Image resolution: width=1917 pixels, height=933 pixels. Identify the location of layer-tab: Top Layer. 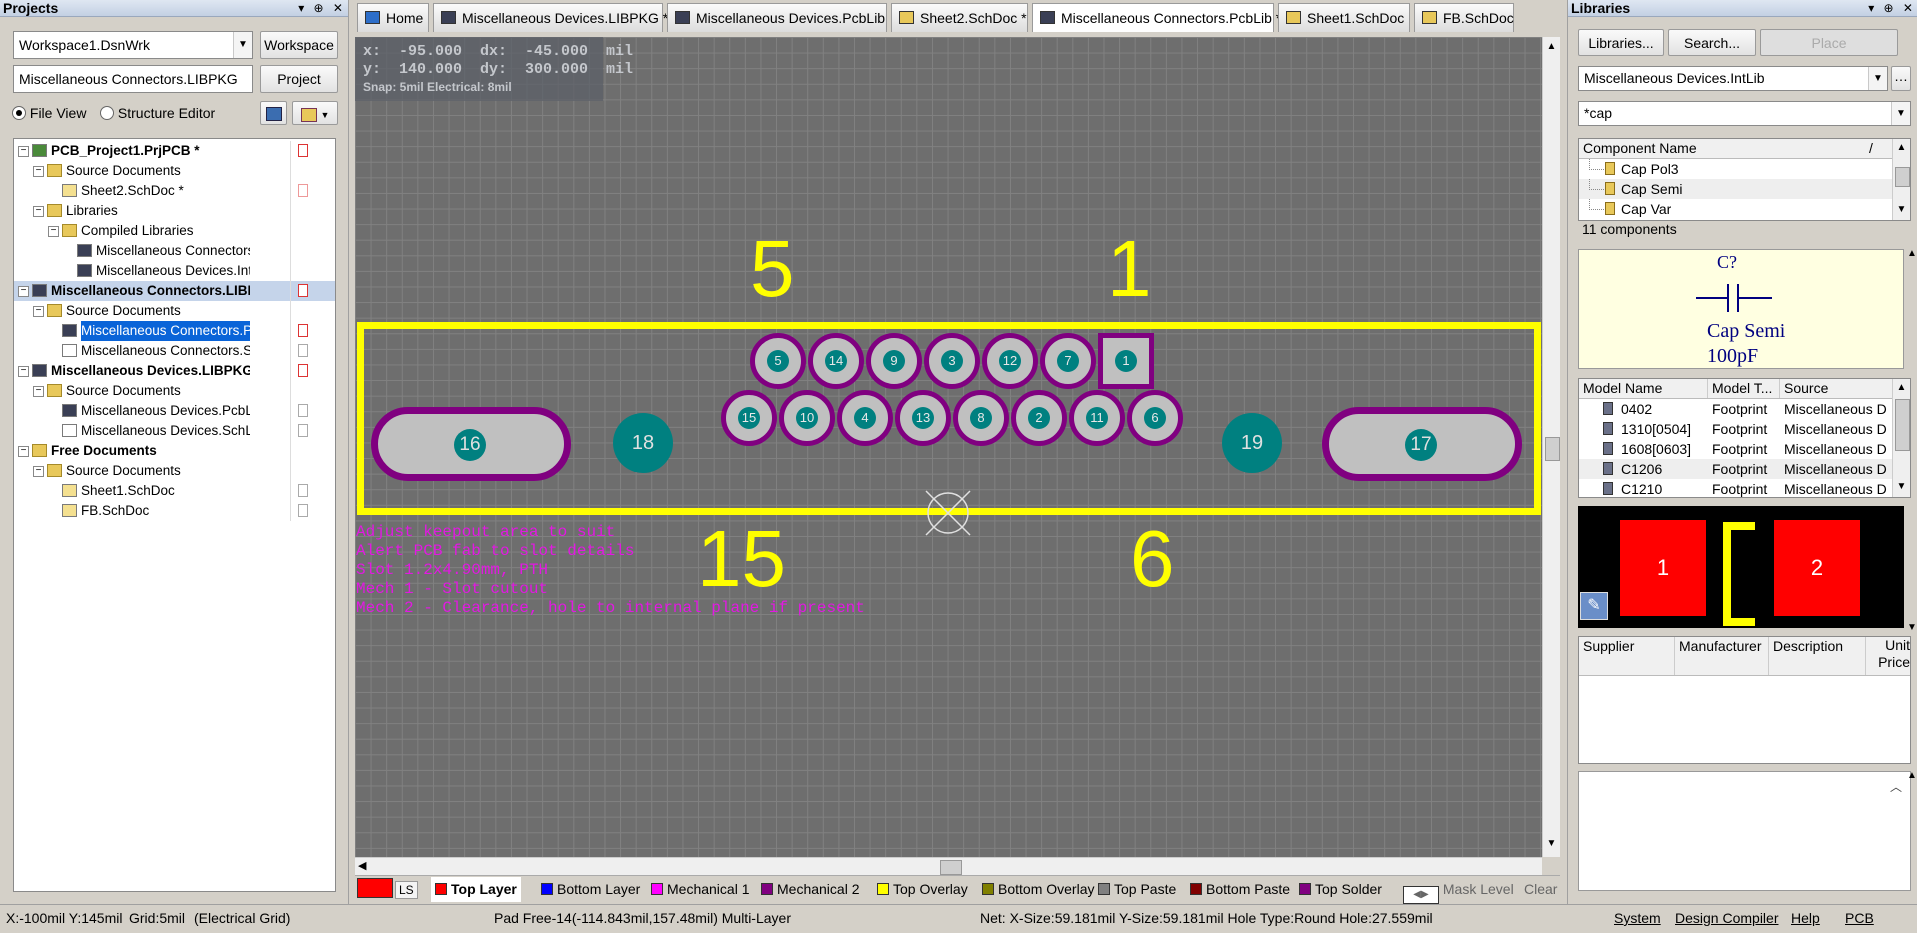
(476, 889).